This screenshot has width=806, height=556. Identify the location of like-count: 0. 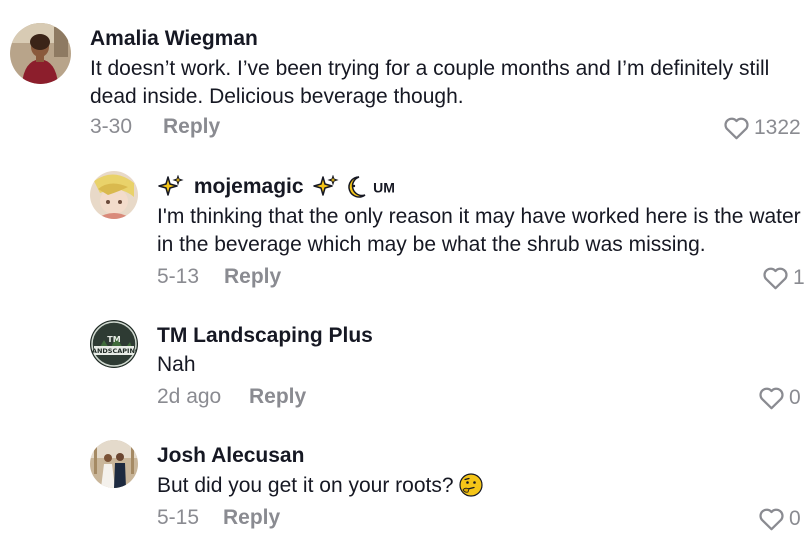
(795, 518).